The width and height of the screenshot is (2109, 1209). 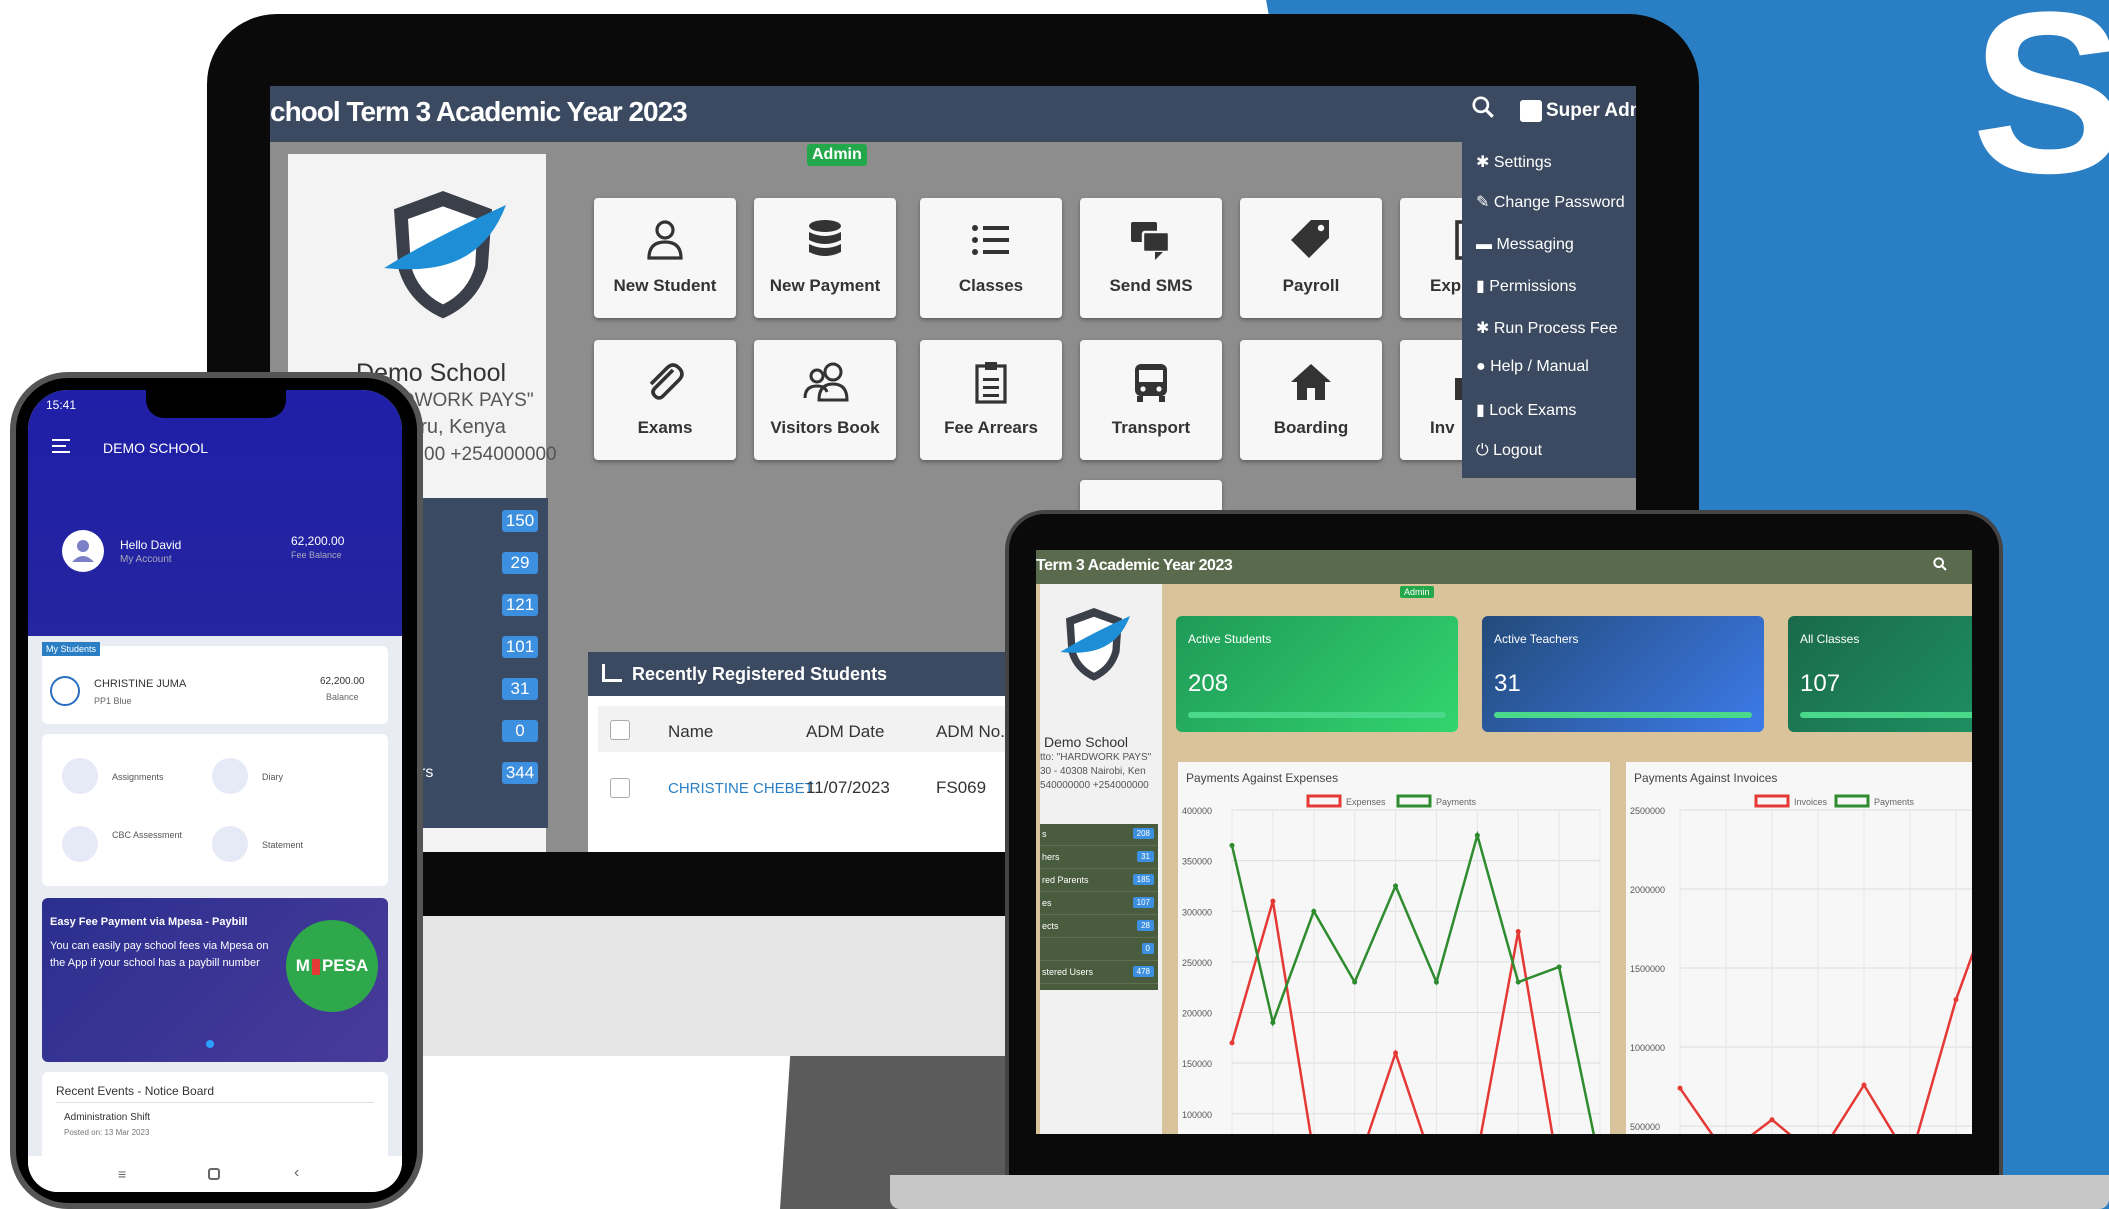 I want to click on stat-row: s 208, so click(x=1099, y=835).